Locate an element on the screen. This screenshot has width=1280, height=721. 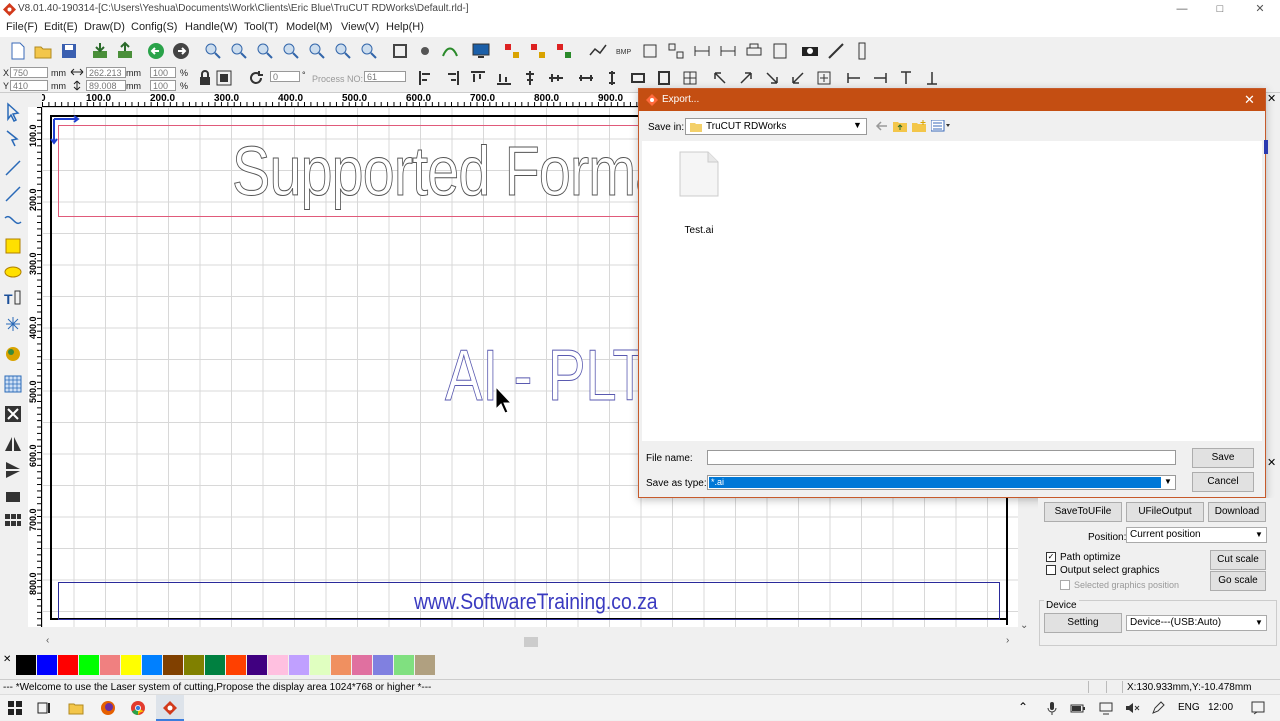
go-scale-button: Go scale is located at coordinates (1238, 581).